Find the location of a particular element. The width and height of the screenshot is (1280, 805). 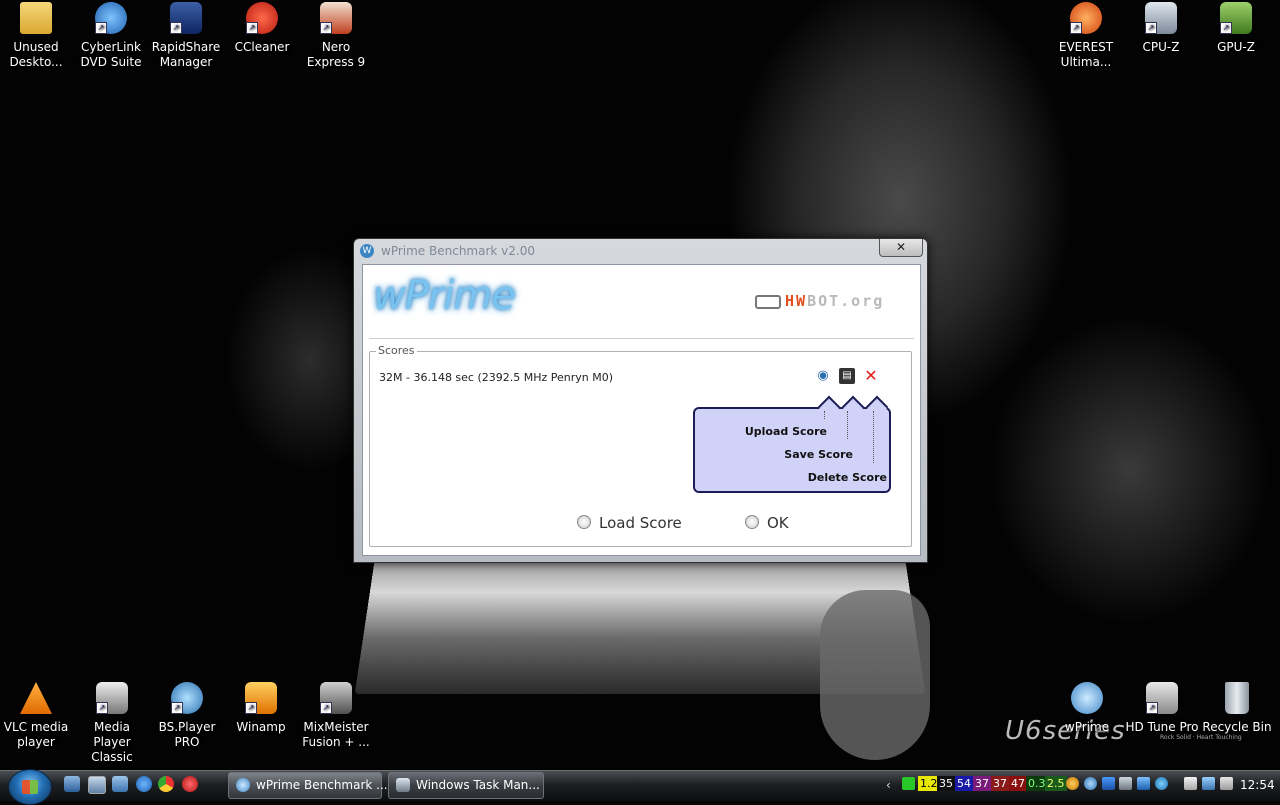

hwbot-logo: HWBOT.org is located at coordinates (819, 301).